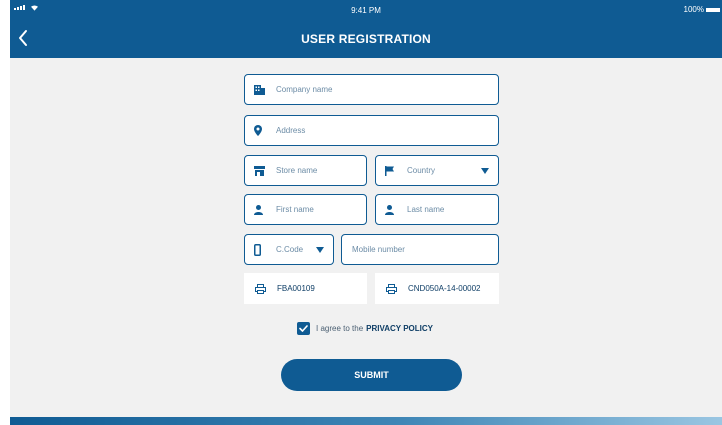 This screenshot has height=425, width=722. Describe the element at coordinates (371, 375) in the screenshot. I see `submit-button: SUBMIT` at that location.